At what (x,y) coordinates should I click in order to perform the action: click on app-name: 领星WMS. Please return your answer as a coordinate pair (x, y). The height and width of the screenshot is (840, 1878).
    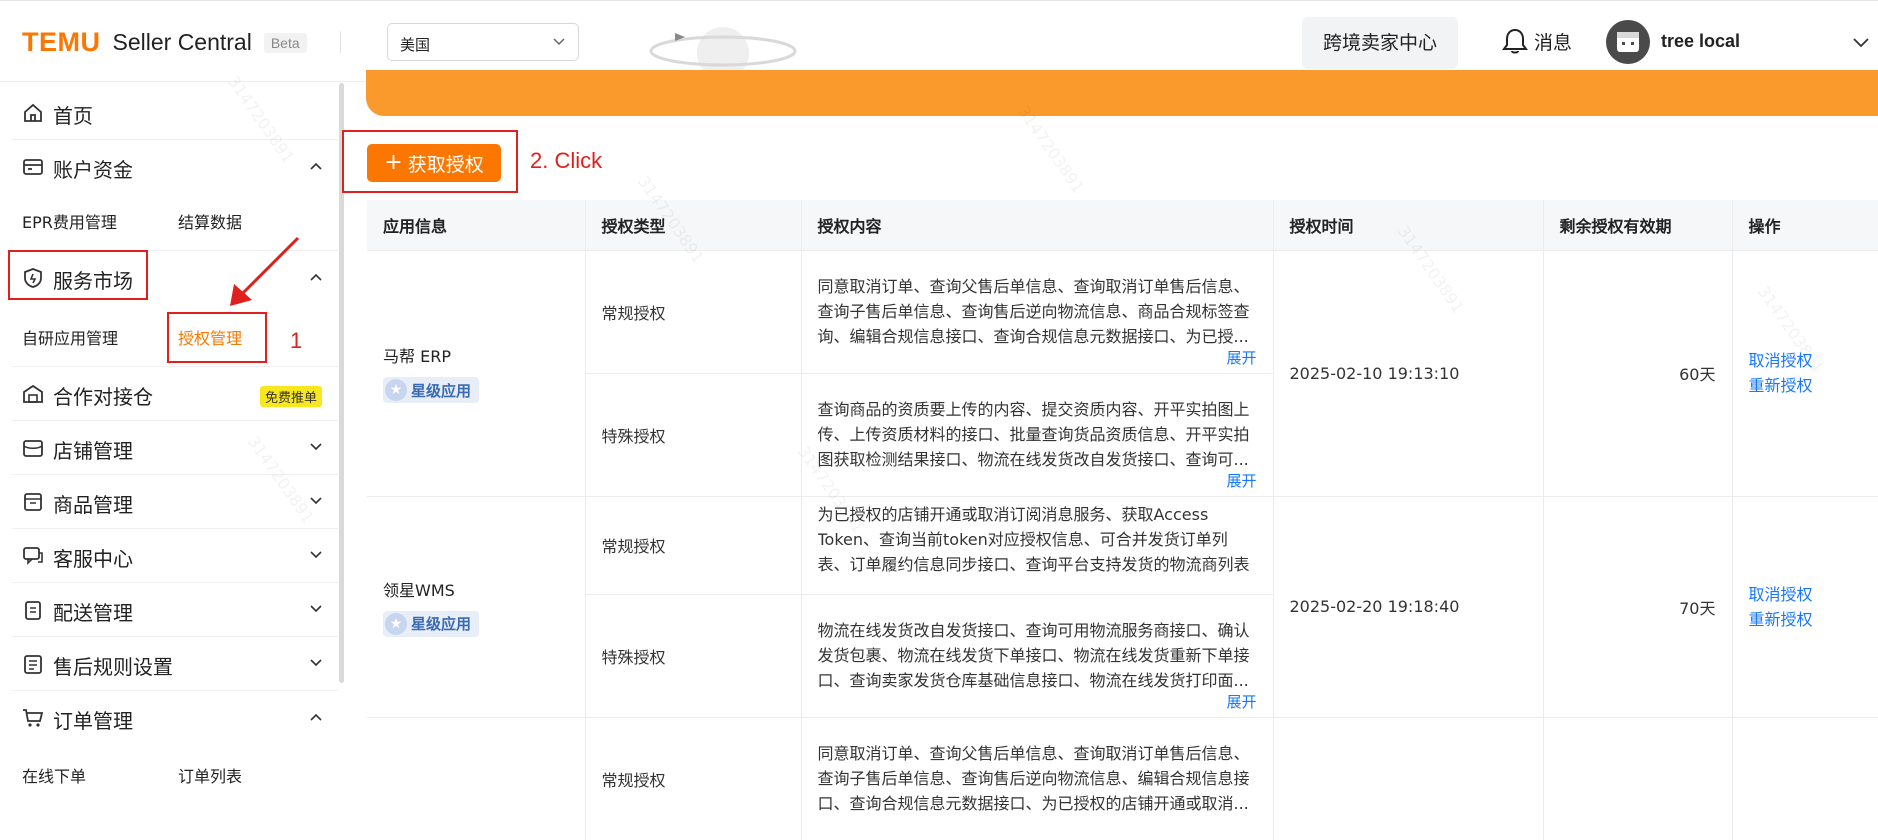
    Looking at the image, I should click on (476, 589).